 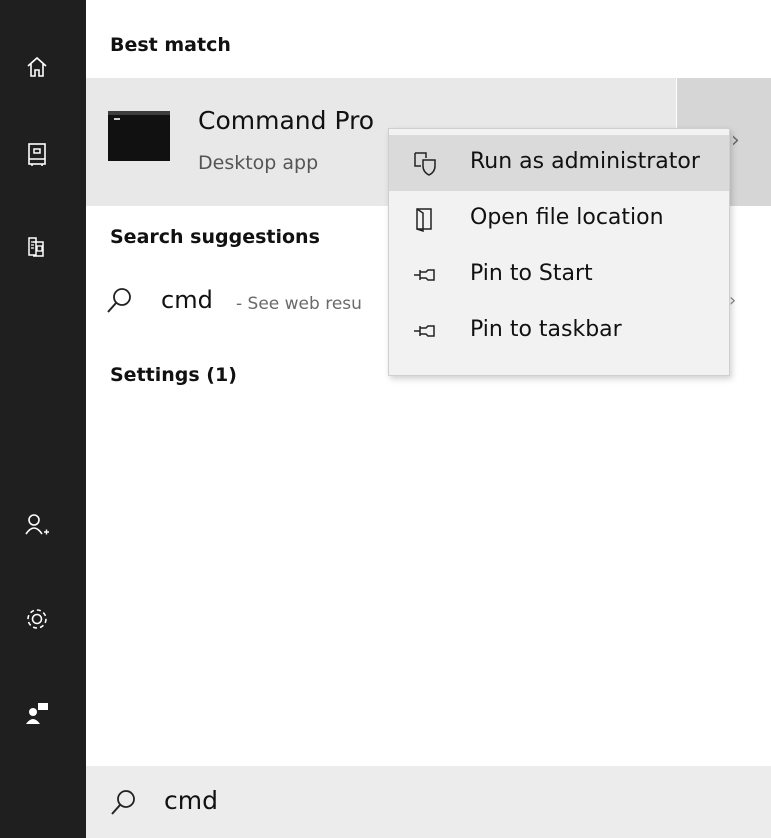 What do you see at coordinates (567, 217) in the screenshot?
I see `menu-item-label: Open file location` at bounding box center [567, 217].